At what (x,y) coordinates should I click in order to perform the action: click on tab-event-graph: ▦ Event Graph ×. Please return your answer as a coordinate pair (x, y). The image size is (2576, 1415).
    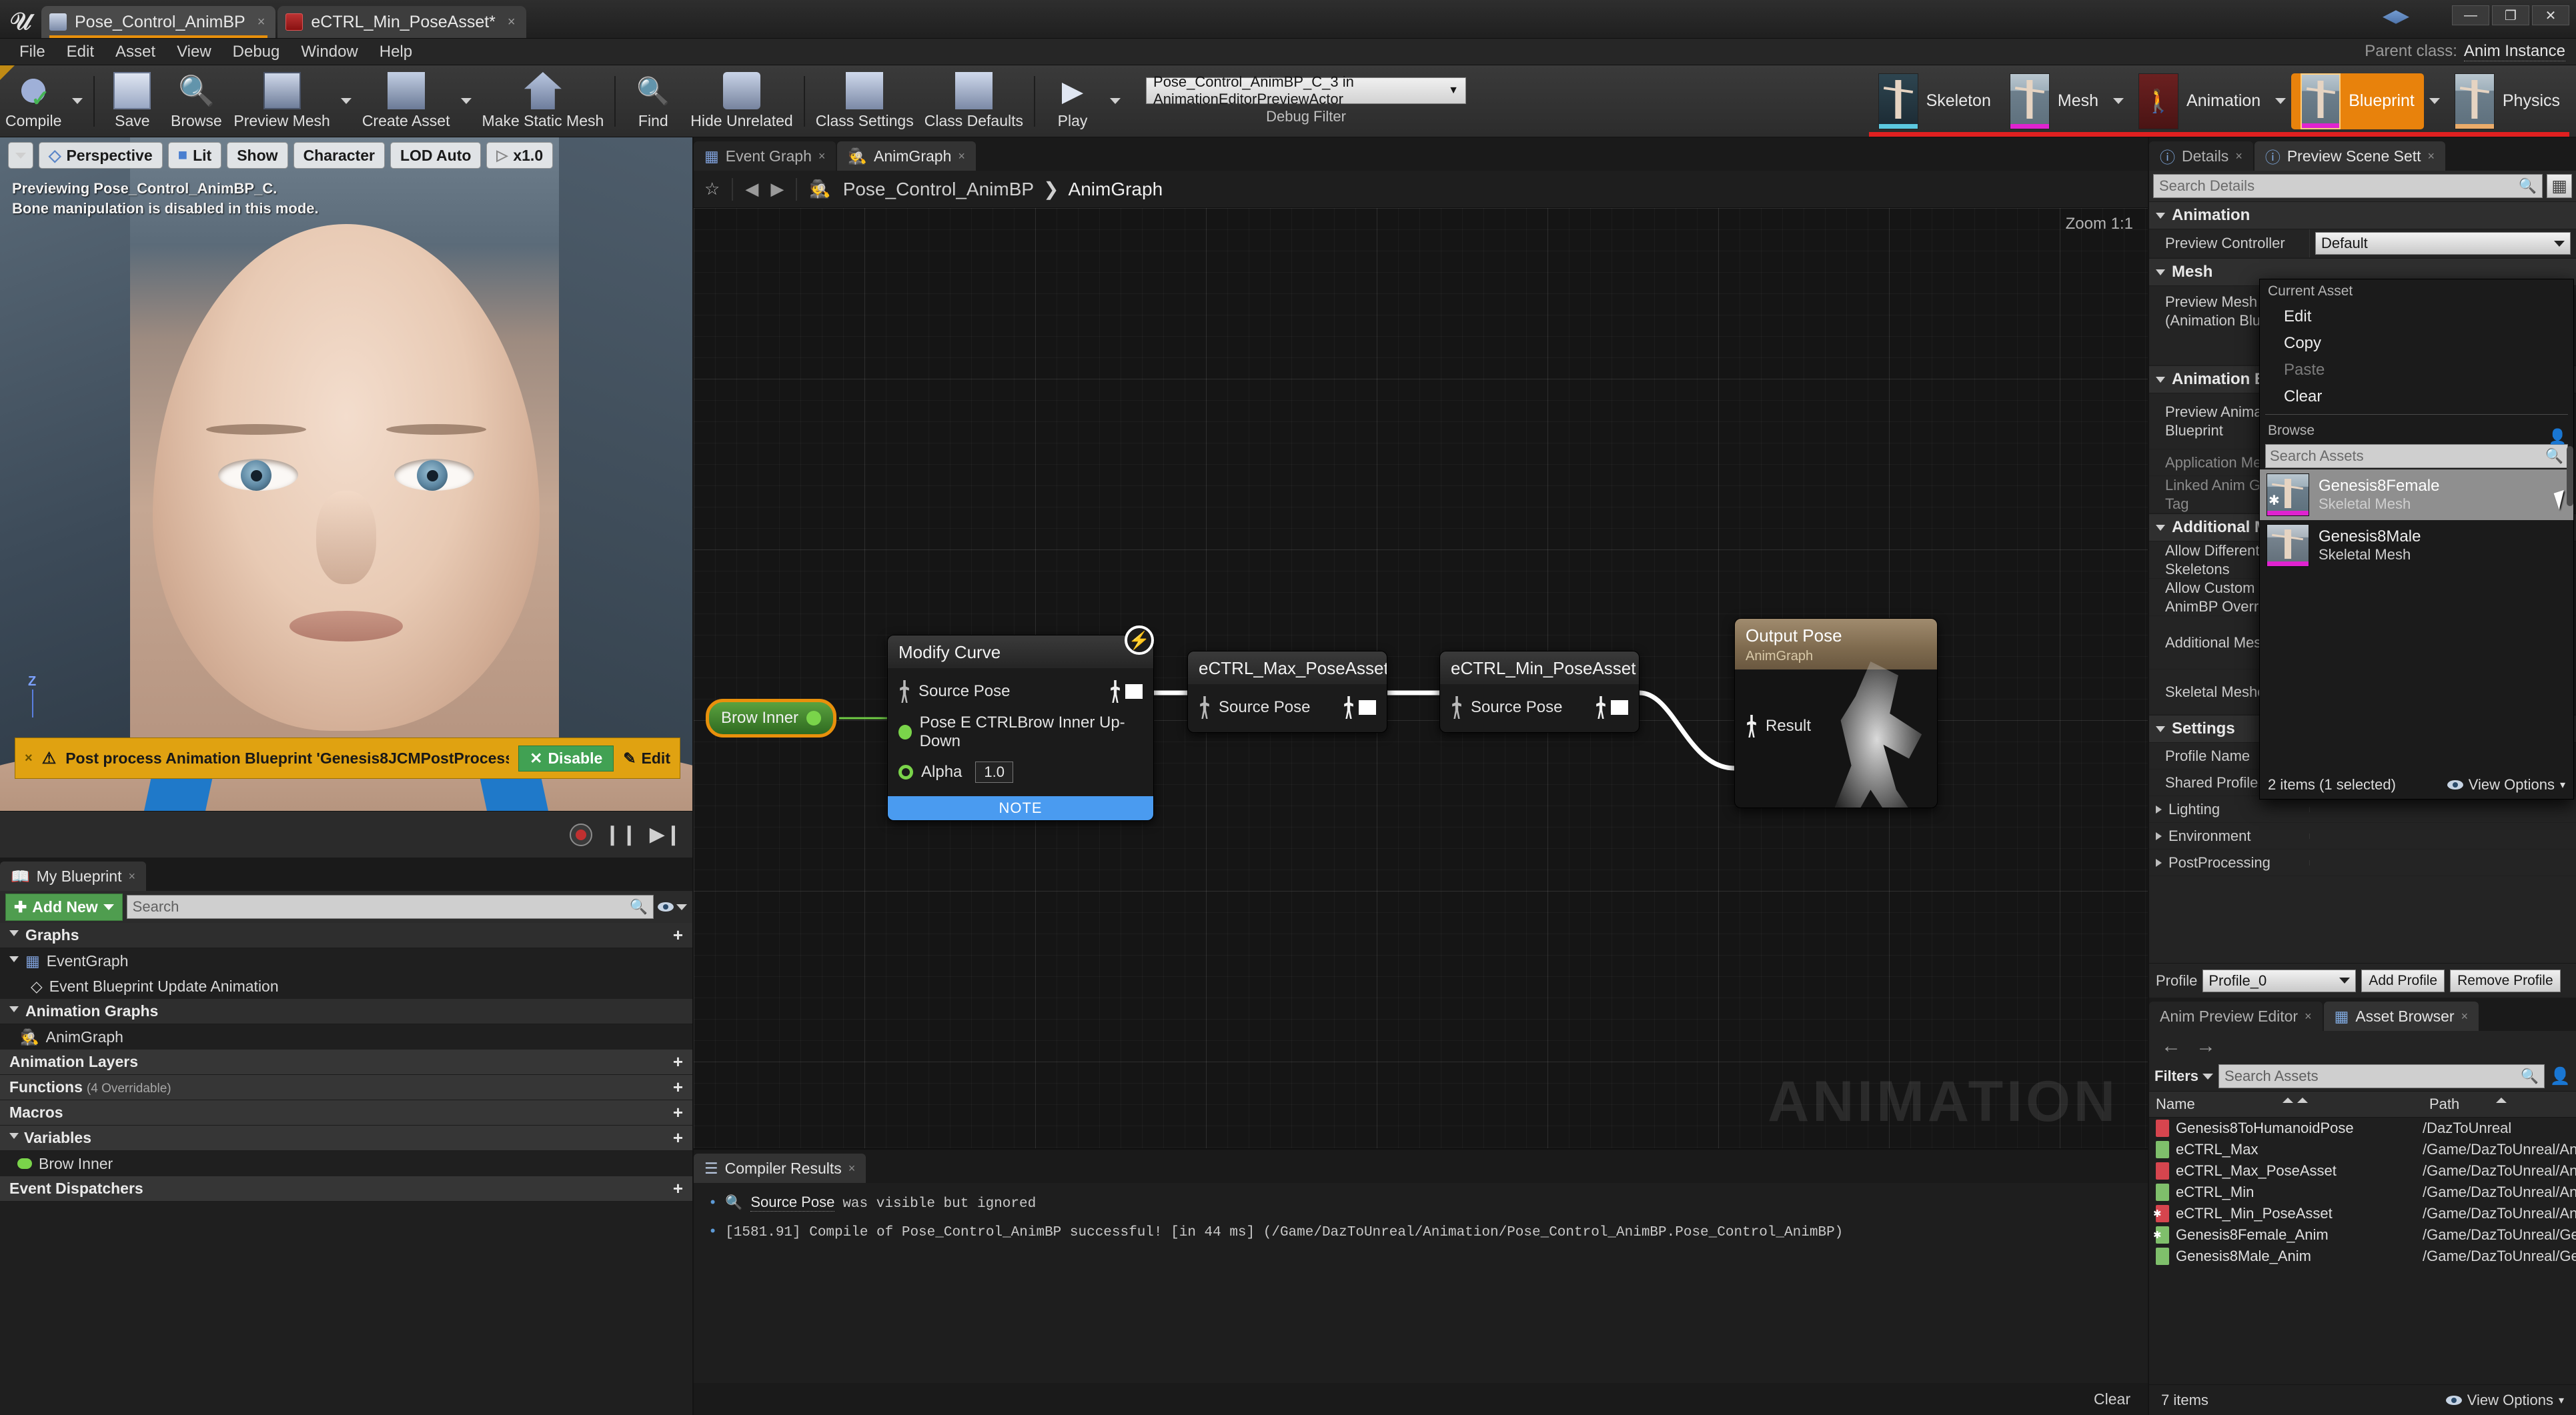
    Looking at the image, I should click on (765, 156).